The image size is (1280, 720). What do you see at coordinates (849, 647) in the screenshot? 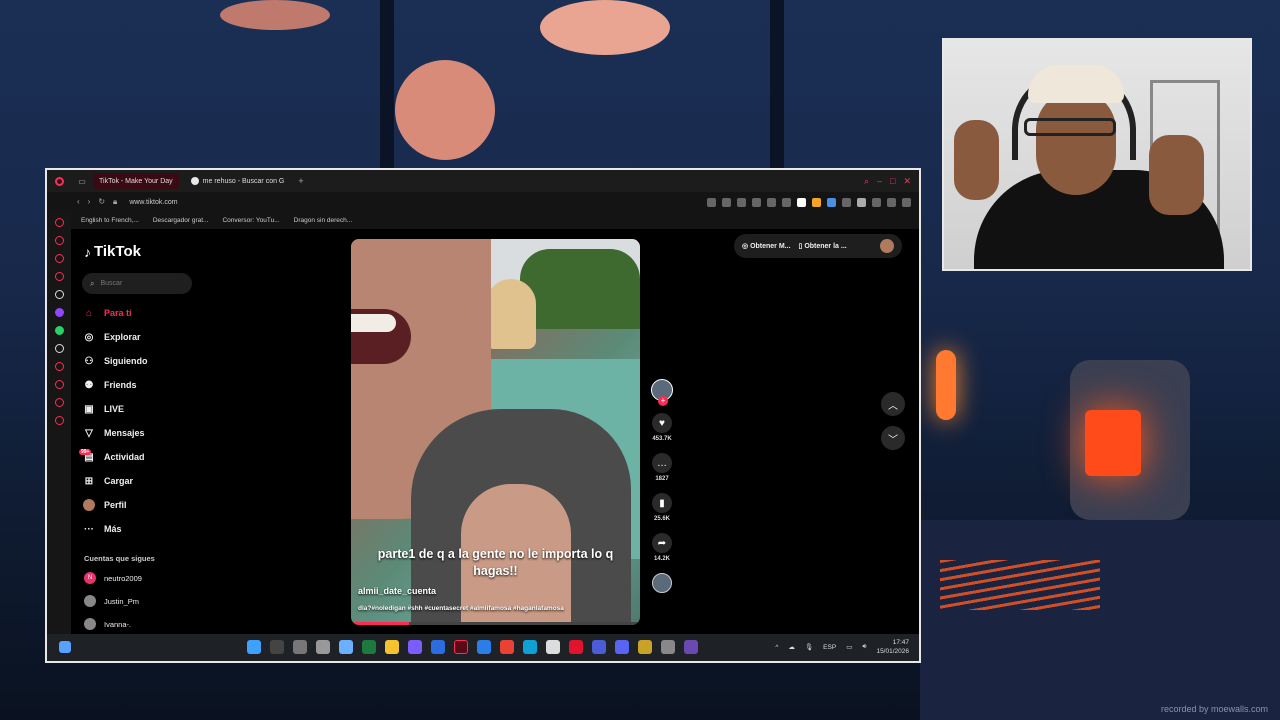
I see `network-icon: ▭` at bounding box center [849, 647].